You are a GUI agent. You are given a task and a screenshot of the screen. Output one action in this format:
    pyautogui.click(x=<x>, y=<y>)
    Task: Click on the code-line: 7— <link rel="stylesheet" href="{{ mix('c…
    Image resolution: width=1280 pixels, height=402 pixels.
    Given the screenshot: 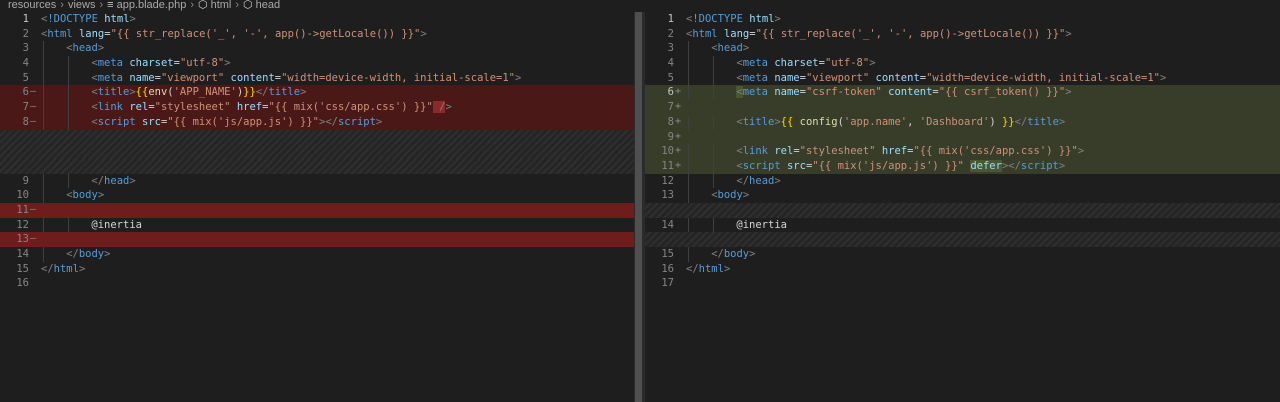 What is the action you would take?
    pyautogui.click(x=317, y=107)
    